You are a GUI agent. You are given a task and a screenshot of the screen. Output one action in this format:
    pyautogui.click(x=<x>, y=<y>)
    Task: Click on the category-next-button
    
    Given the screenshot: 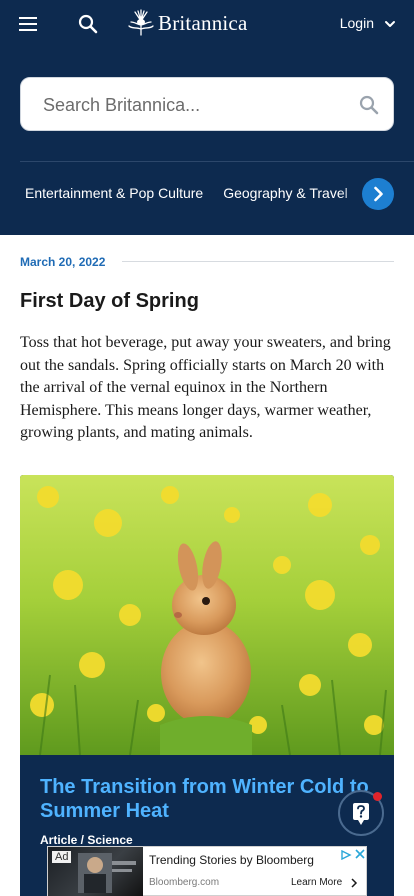 What is the action you would take?
    pyautogui.click(x=378, y=194)
    